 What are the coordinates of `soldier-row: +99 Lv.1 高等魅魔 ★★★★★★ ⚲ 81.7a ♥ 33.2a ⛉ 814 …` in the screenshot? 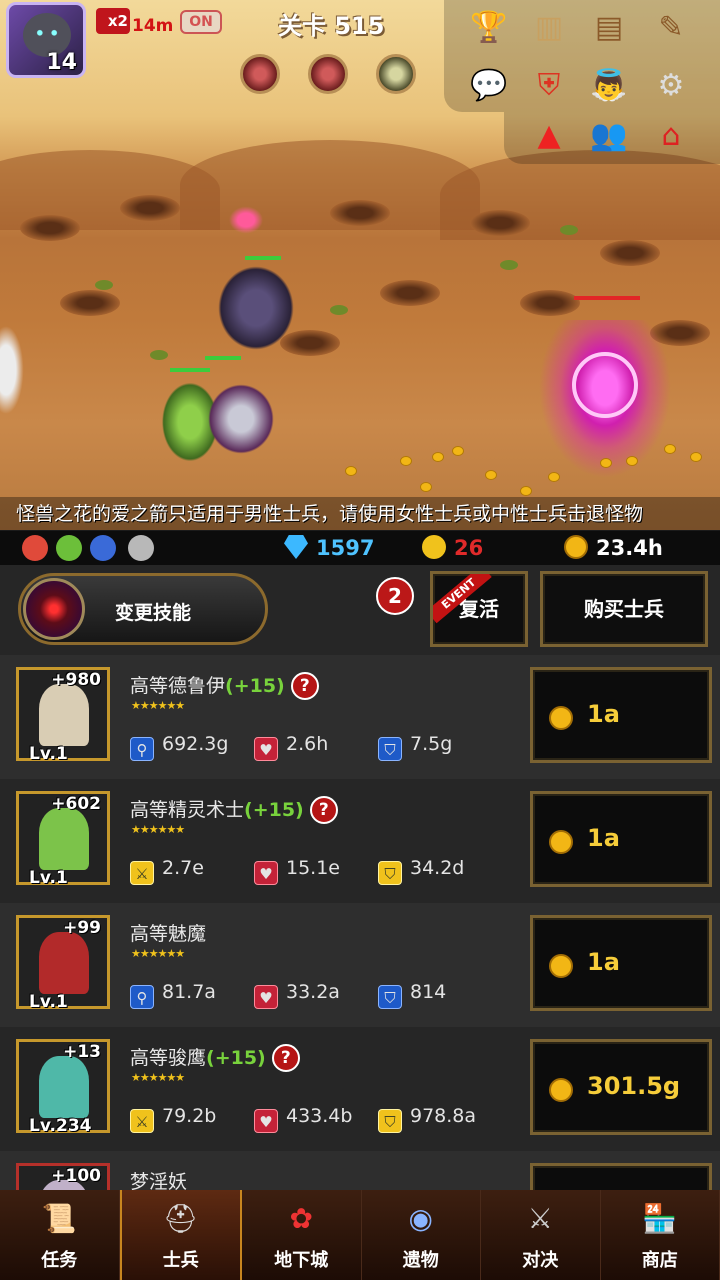 It's located at (360, 965).